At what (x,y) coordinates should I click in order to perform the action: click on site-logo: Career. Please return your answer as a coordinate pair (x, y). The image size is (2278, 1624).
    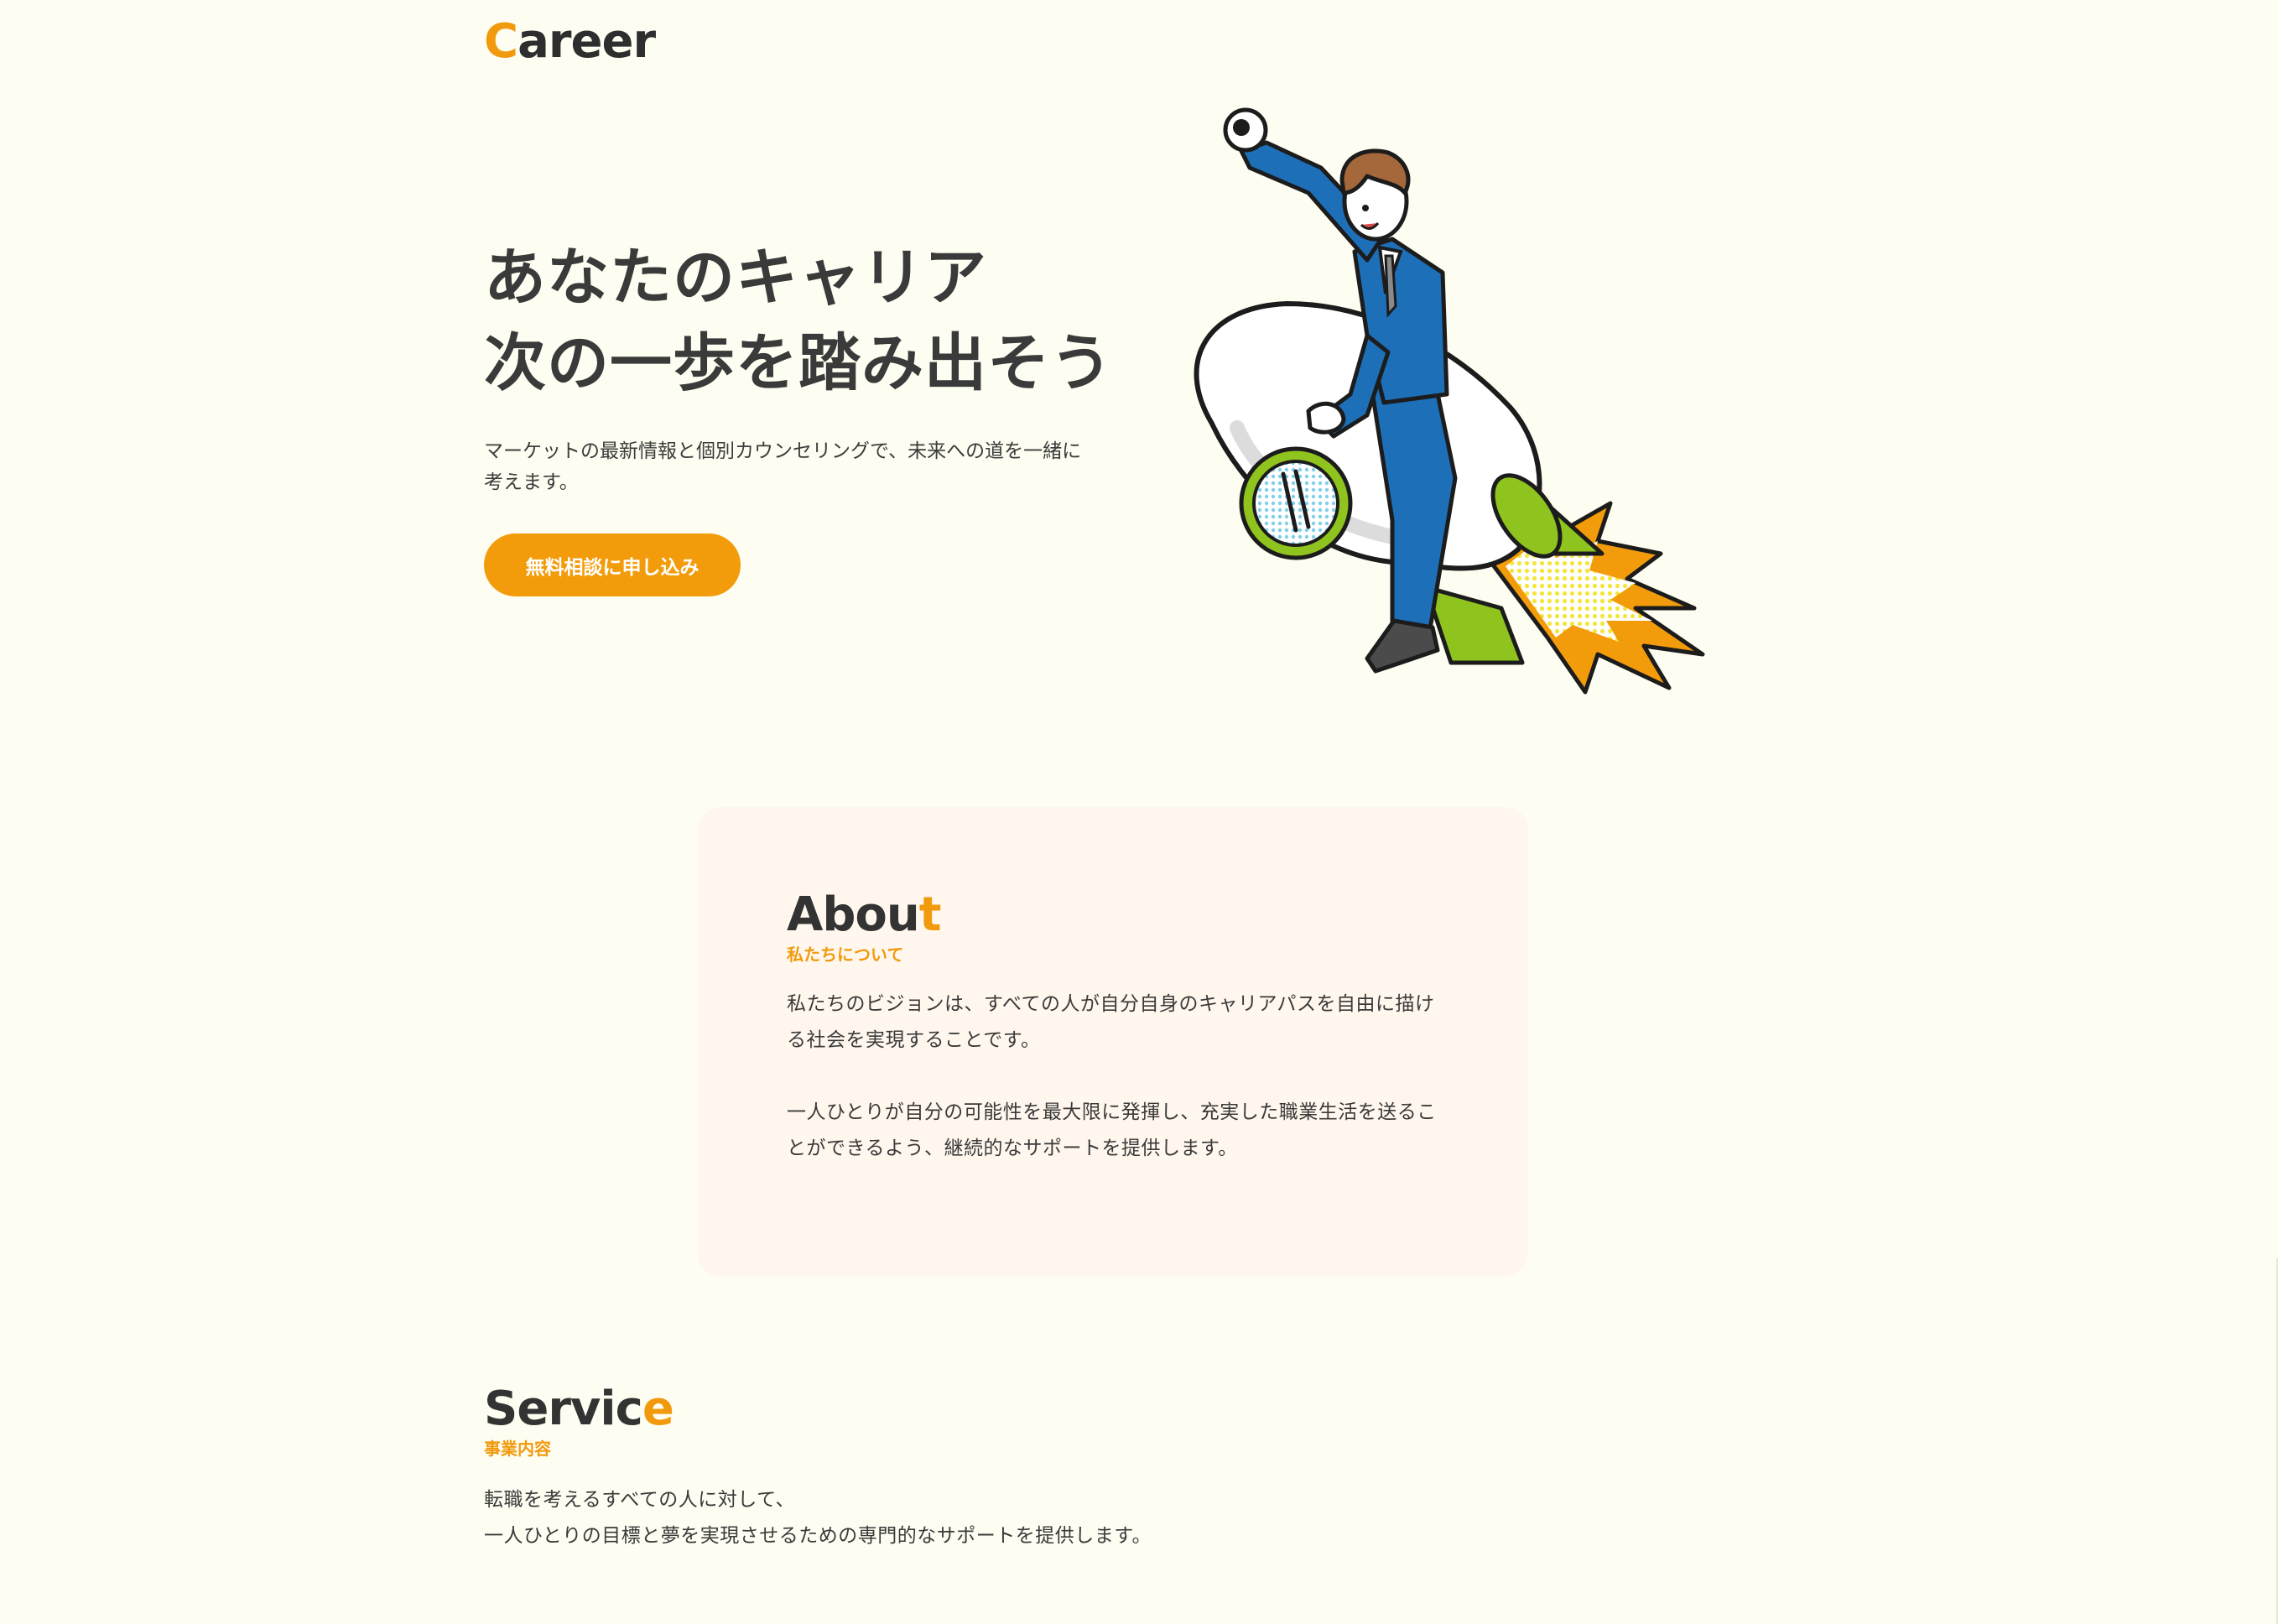
    Looking at the image, I should click on (570, 42).